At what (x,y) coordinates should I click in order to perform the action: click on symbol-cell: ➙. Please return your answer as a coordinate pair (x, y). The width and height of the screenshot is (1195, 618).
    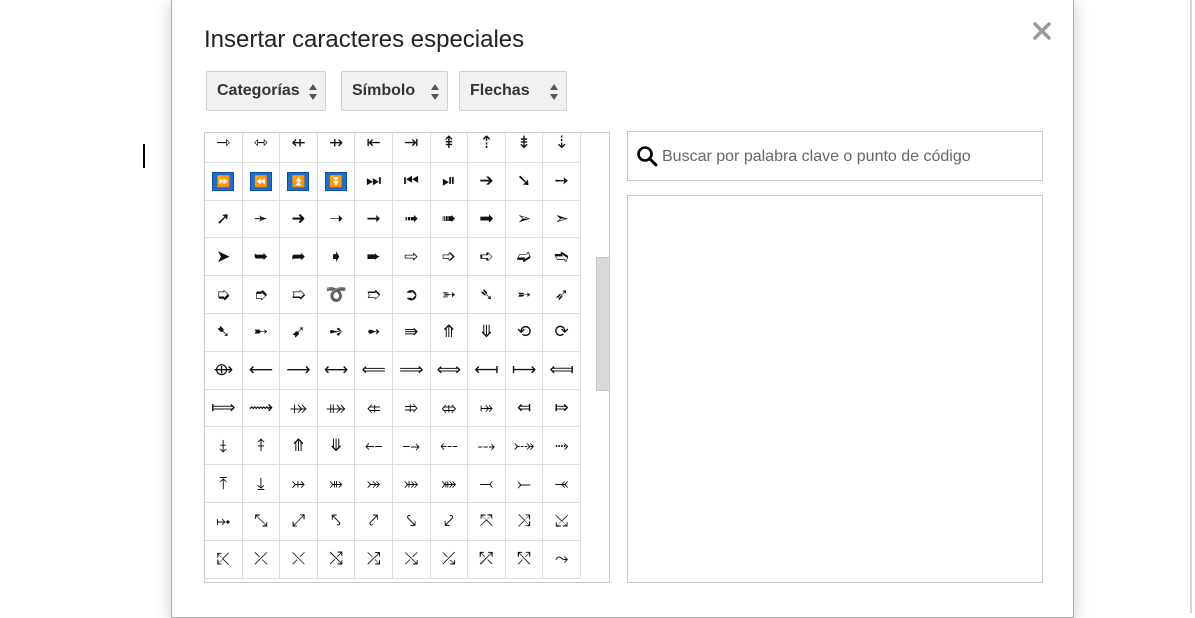
    Looking at the image, I should click on (562, 181).